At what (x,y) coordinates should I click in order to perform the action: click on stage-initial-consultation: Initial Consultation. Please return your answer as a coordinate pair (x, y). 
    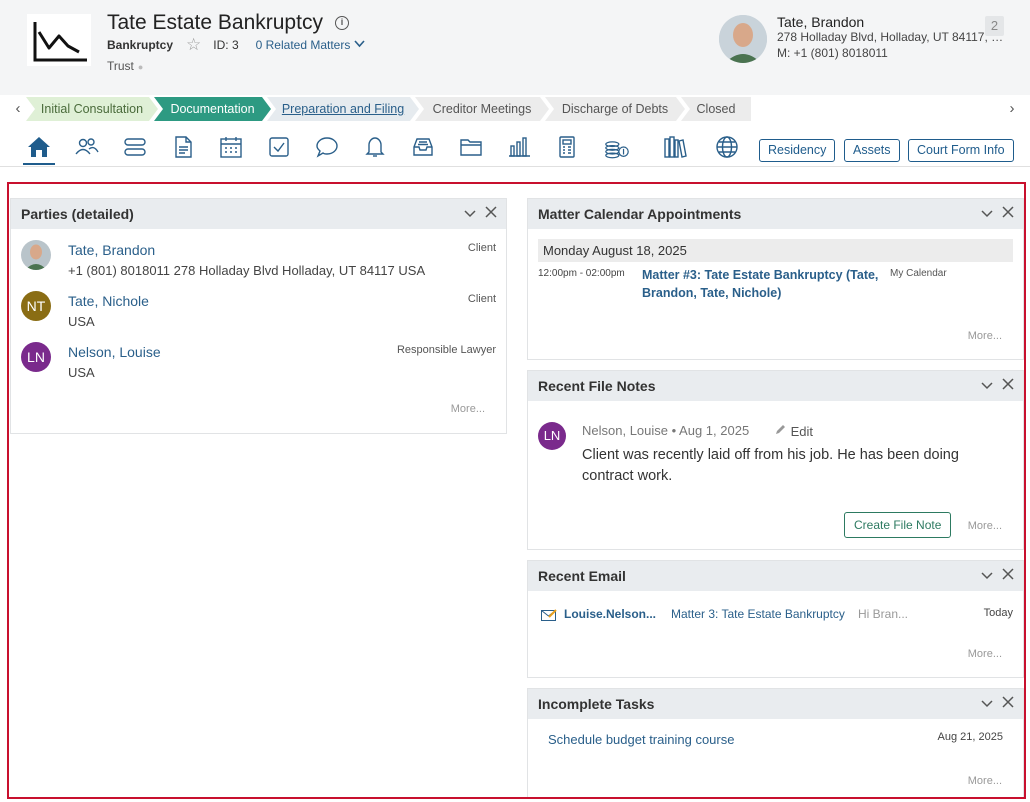
    Looking at the image, I should click on (92, 109).